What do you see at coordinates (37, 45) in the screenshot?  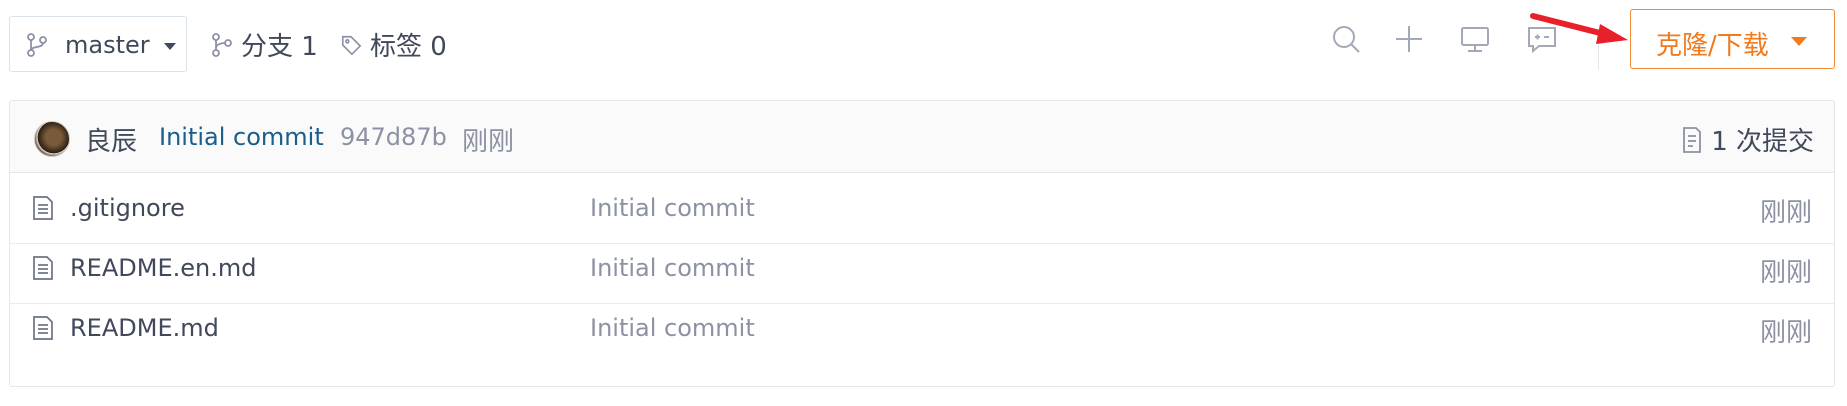 I see `git-branch-icon` at bounding box center [37, 45].